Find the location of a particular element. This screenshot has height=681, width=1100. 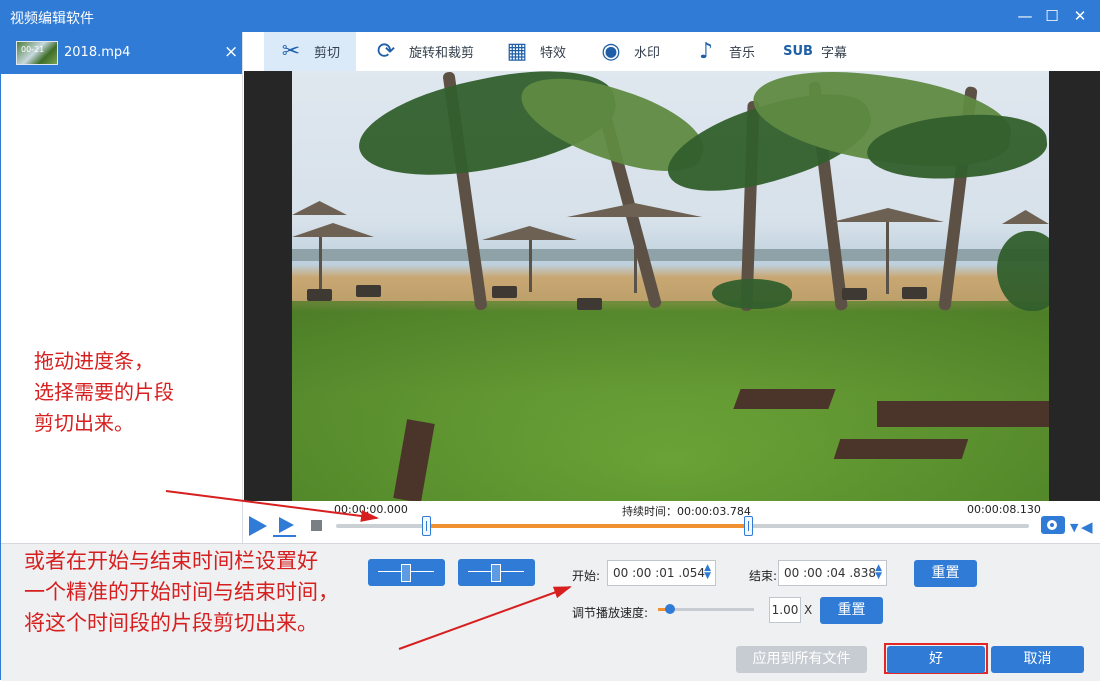

edit-tabs: ✂ 剪切 ⟳ 旋转和裁剪 ▦ 特效 ◉ 水印 ♪ 音乐 SUB 字幕 is located at coordinates (672, 51).